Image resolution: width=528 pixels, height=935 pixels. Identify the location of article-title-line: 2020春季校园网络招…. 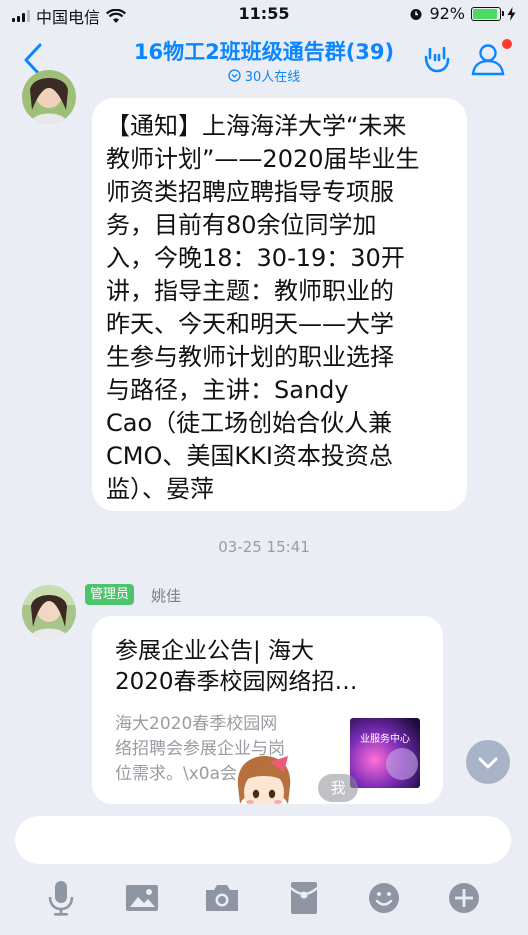
(236, 682).